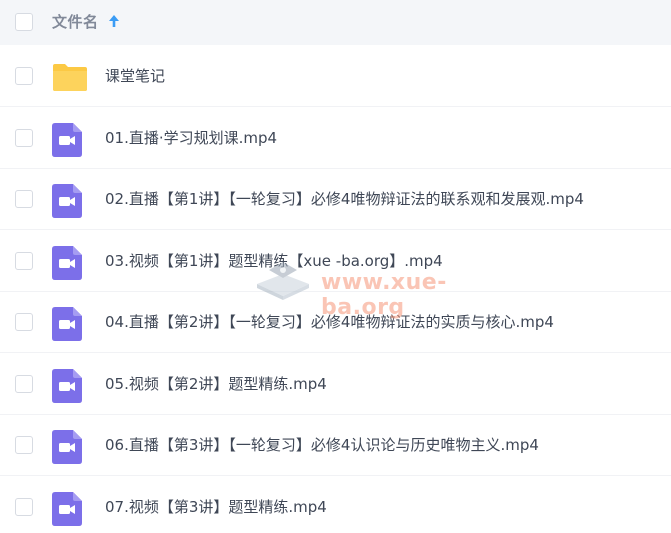 This screenshot has height=533, width=671. What do you see at coordinates (216, 506) in the screenshot?
I see `file-name: 07.视频【第3讲】题型精练.mp4` at bounding box center [216, 506].